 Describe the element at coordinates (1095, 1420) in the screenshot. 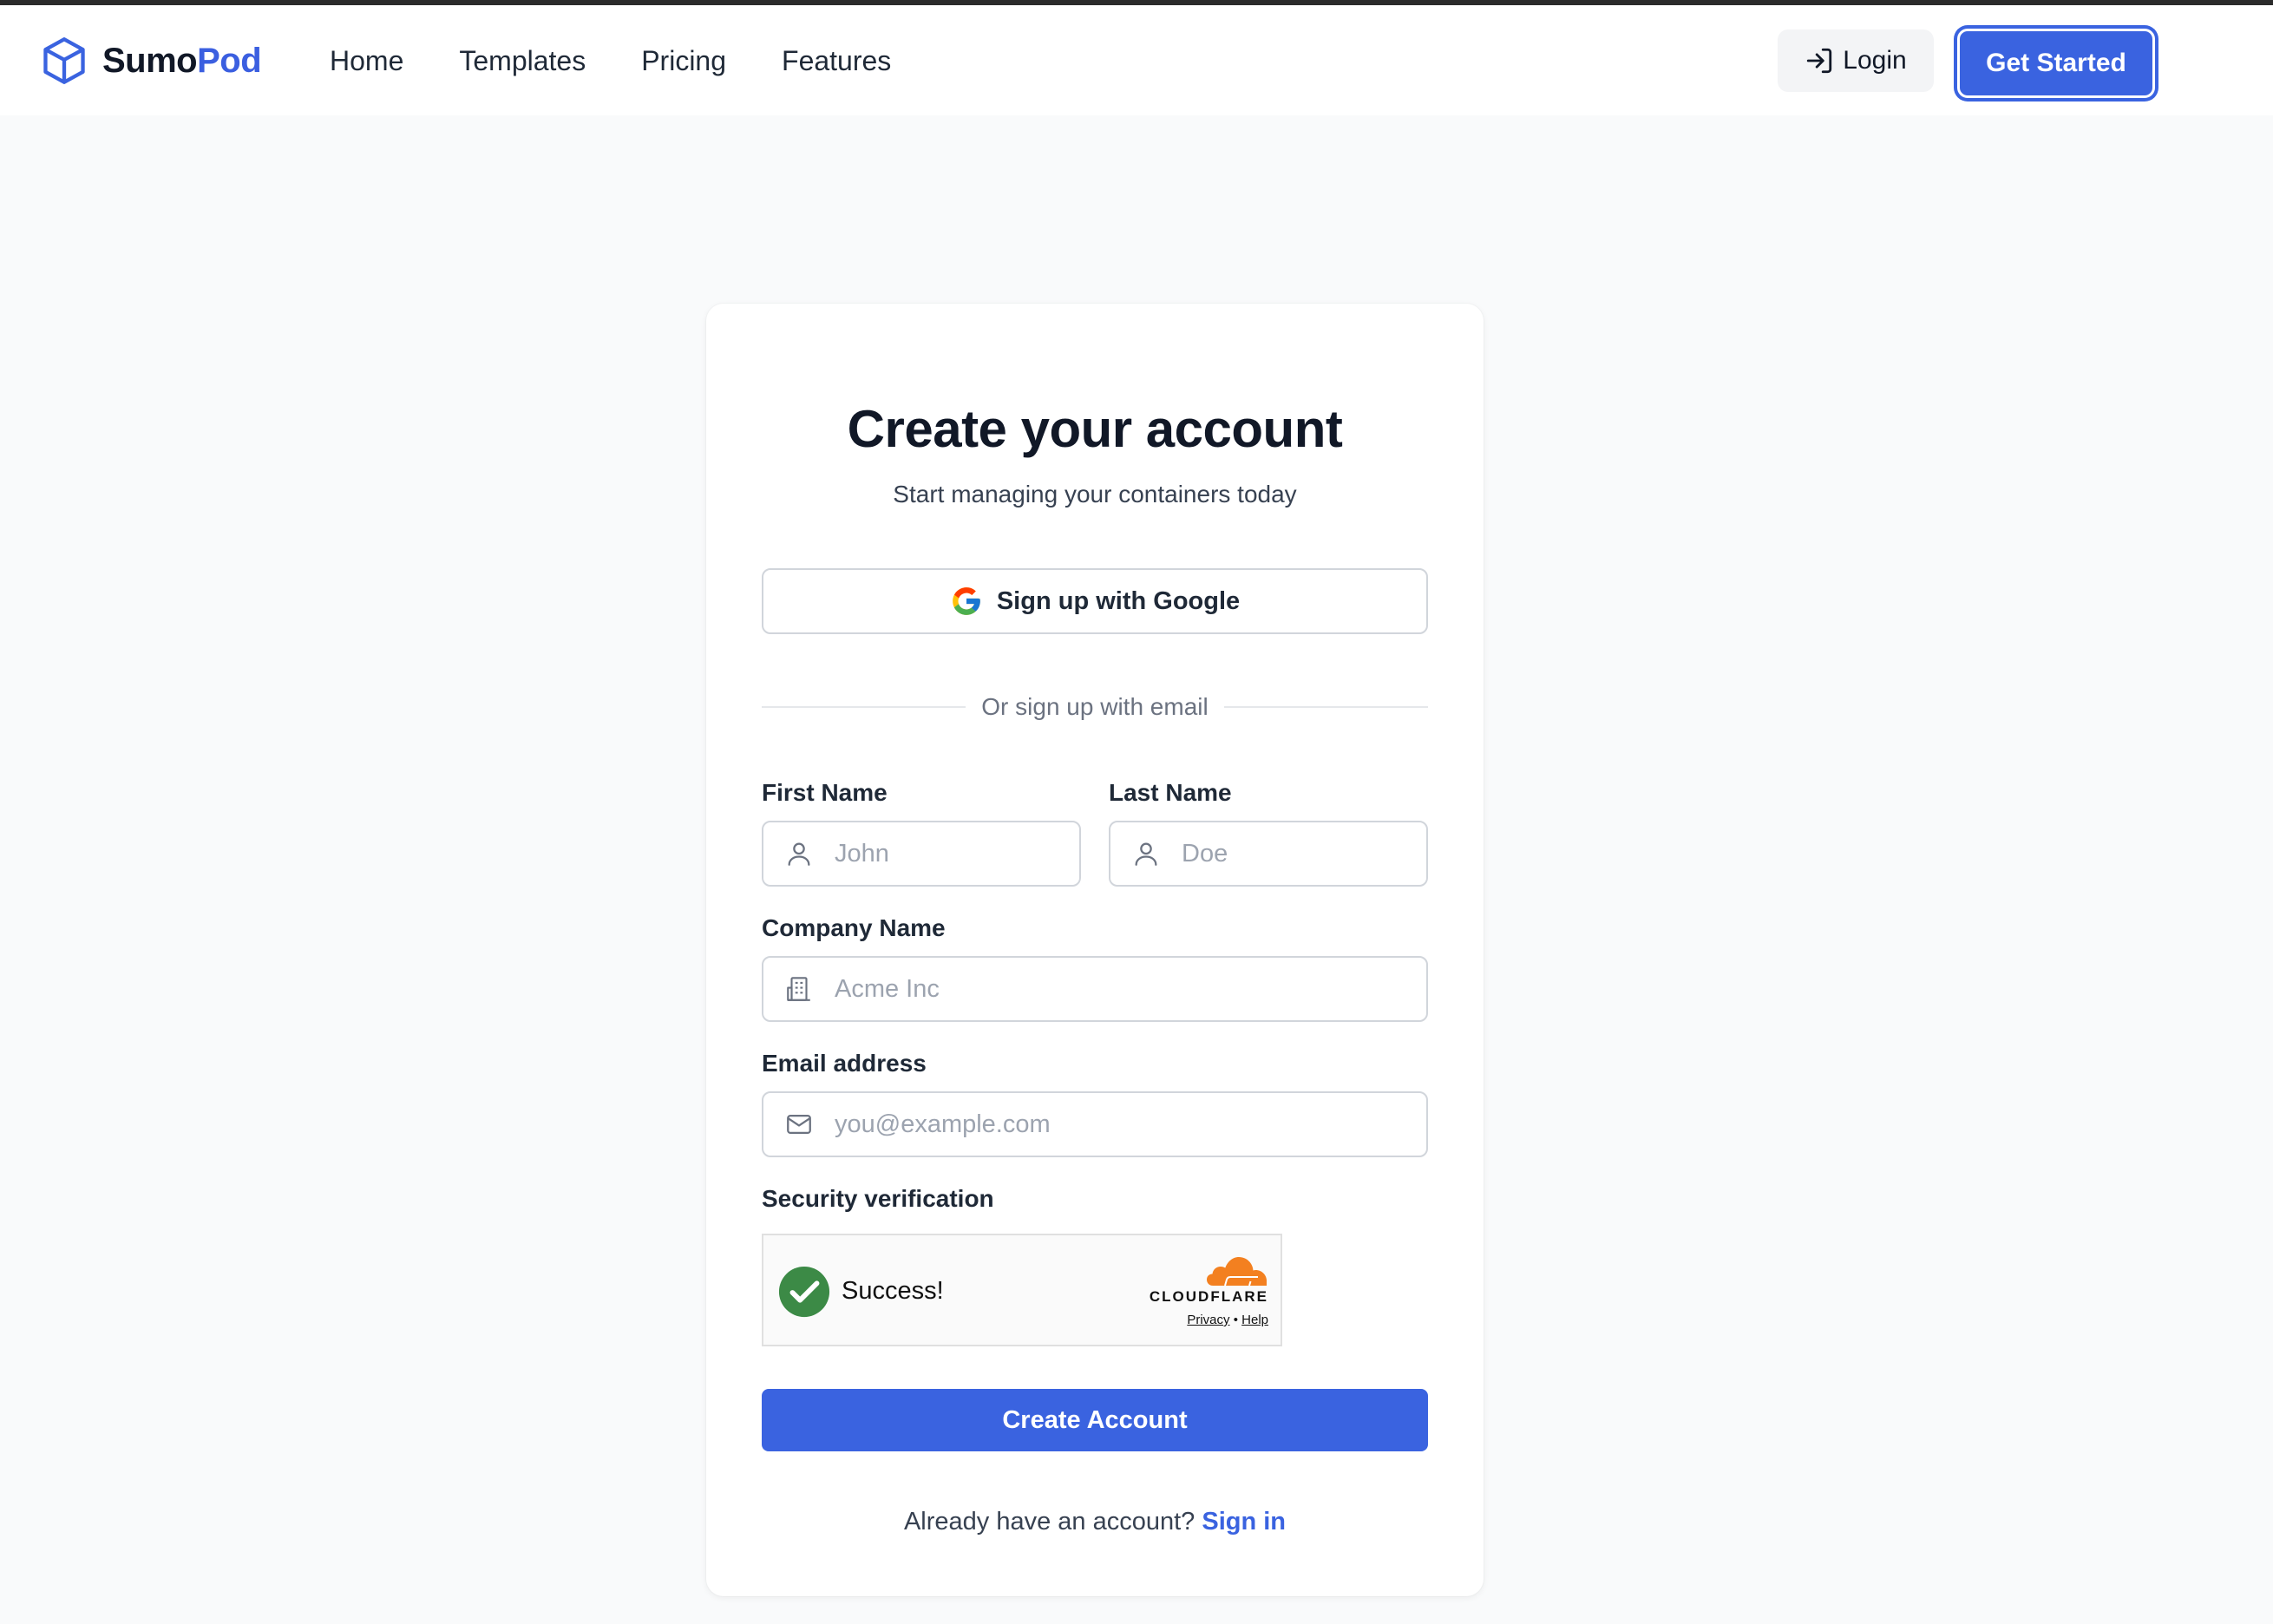

I see `create-account-button: Create Account` at that location.